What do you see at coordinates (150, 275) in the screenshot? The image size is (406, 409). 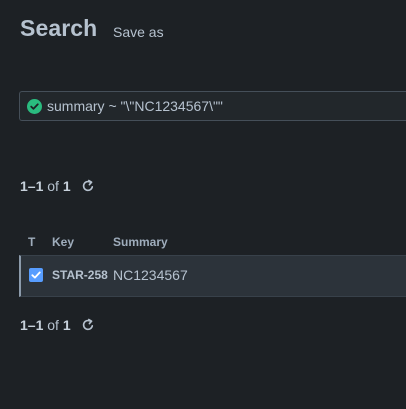 I see `issue-summary: NC1234567` at bounding box center [150, 275].